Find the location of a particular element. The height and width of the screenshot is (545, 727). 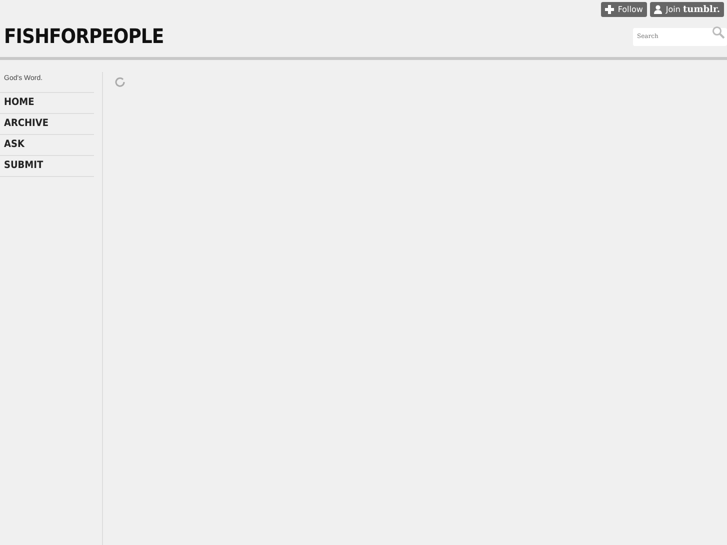

nav-link: ASK is located at coordinates (47, 144).